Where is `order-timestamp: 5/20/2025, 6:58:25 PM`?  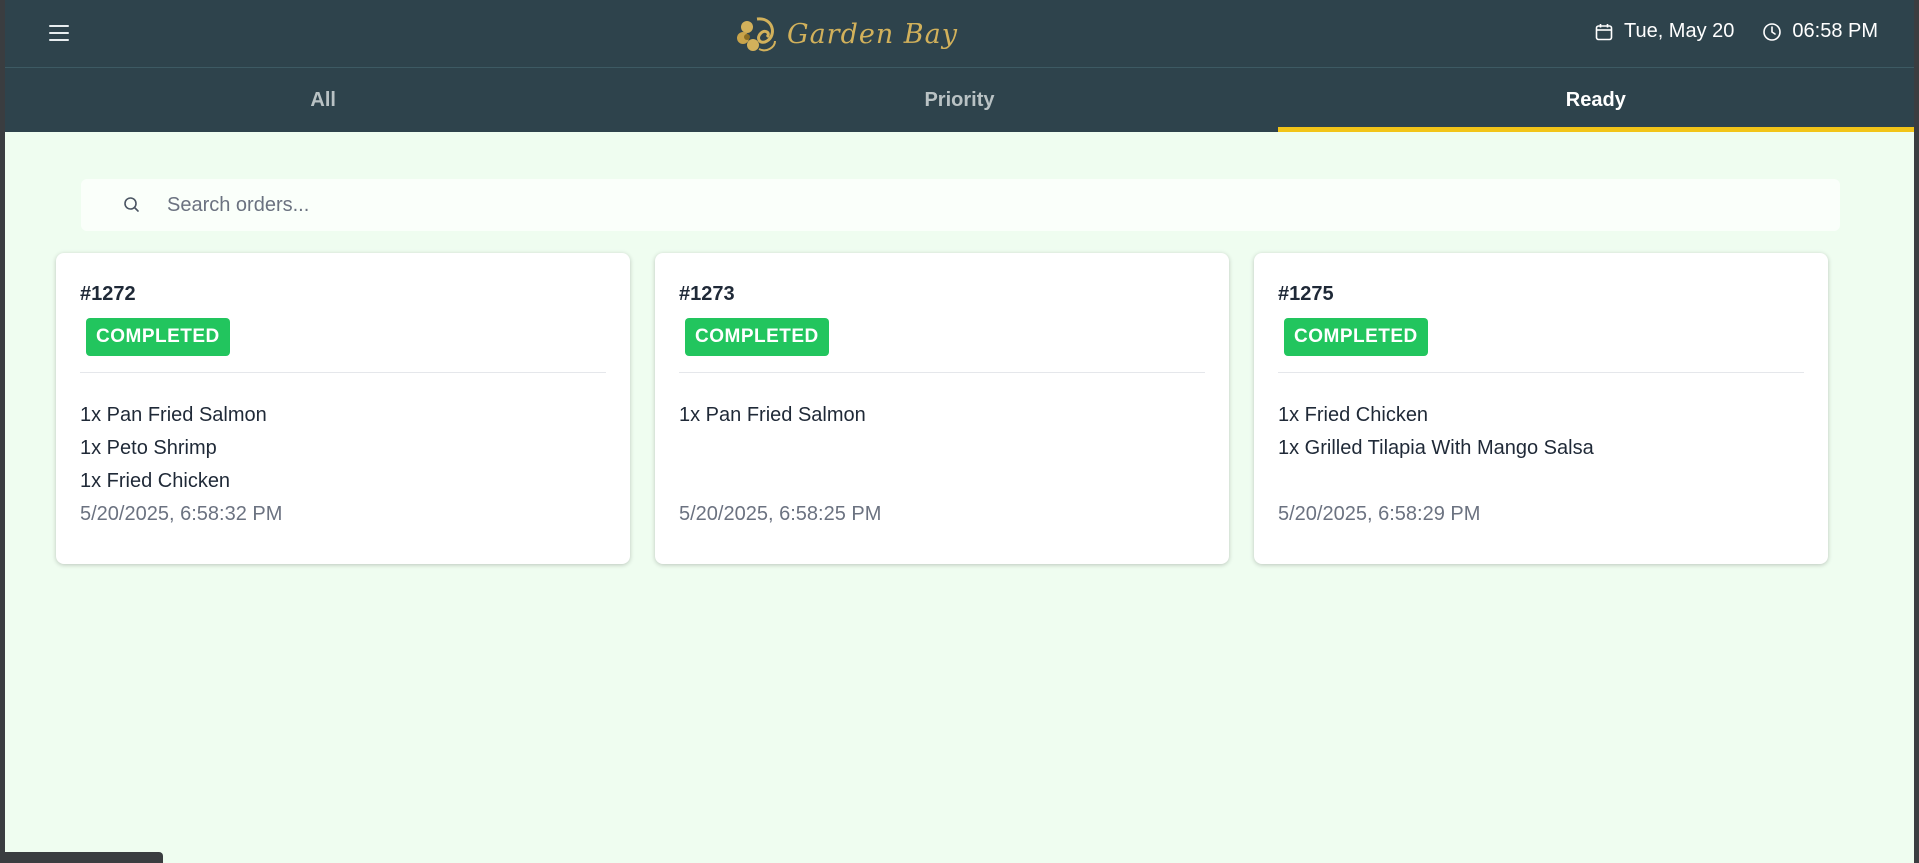 order-timestamp: 5/20/2025, 6:58:25 PM is located at coordinates (780, 514).